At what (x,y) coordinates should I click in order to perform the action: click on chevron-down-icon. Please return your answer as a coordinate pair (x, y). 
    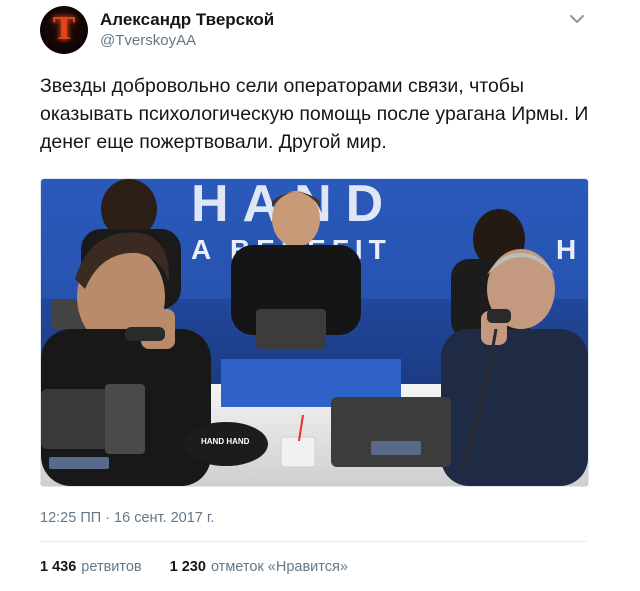
    Looking at the image, I should click on (577, 19).